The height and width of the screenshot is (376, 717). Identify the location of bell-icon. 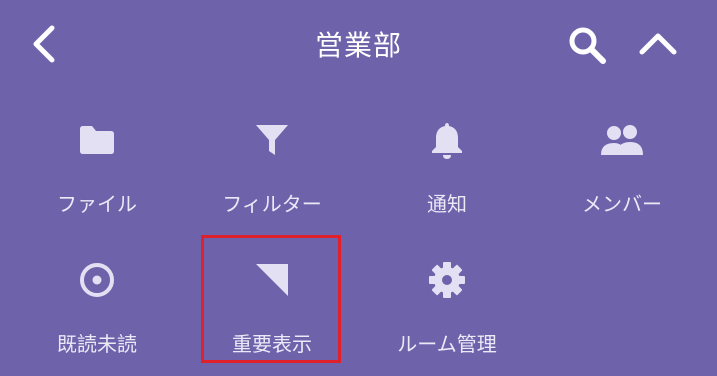
(447, 141).